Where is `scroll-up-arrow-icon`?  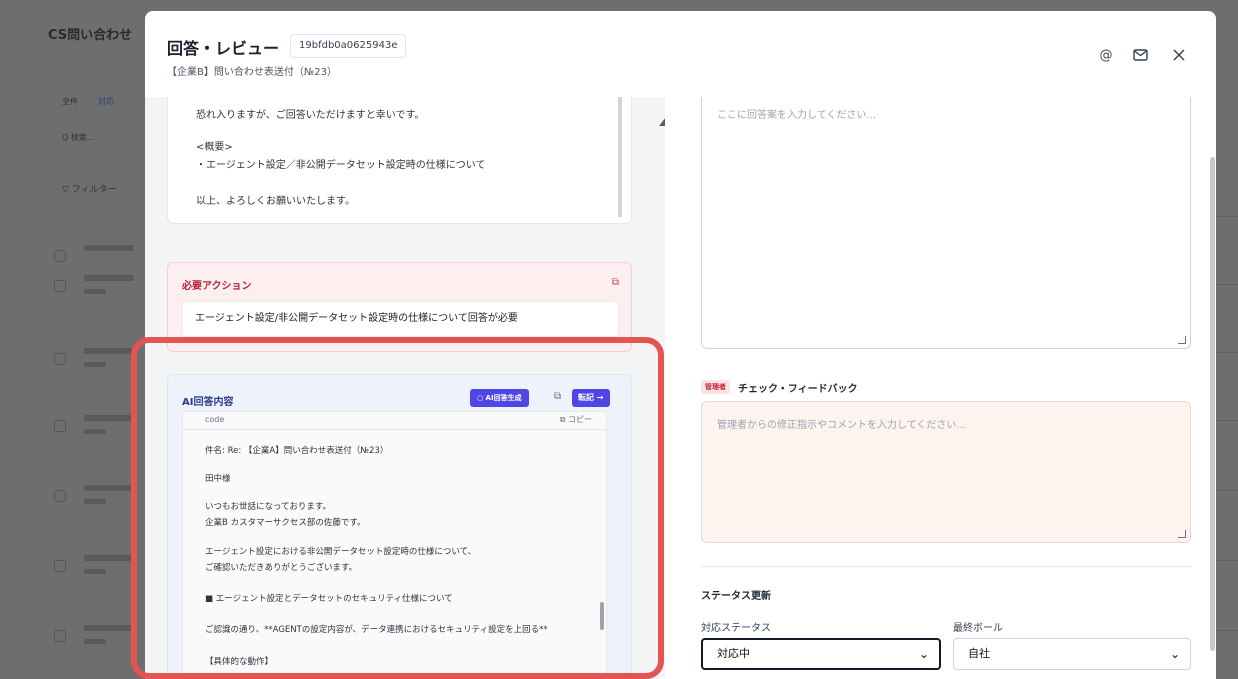
scroll-up-arrow-icon is located at coordinates (662, 121).